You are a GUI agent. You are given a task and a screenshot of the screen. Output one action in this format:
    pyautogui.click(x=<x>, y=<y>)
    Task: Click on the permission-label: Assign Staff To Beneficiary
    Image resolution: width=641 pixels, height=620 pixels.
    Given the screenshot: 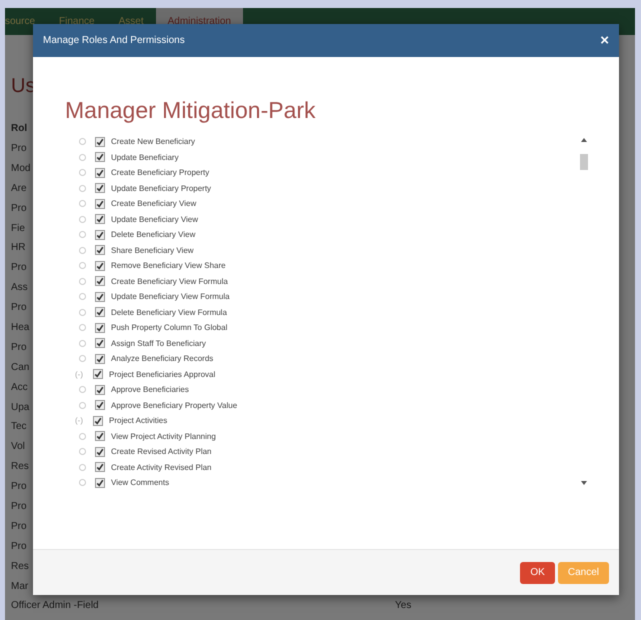 What is the action you would take?
    pyautogui.click(x=158, y=343)
    